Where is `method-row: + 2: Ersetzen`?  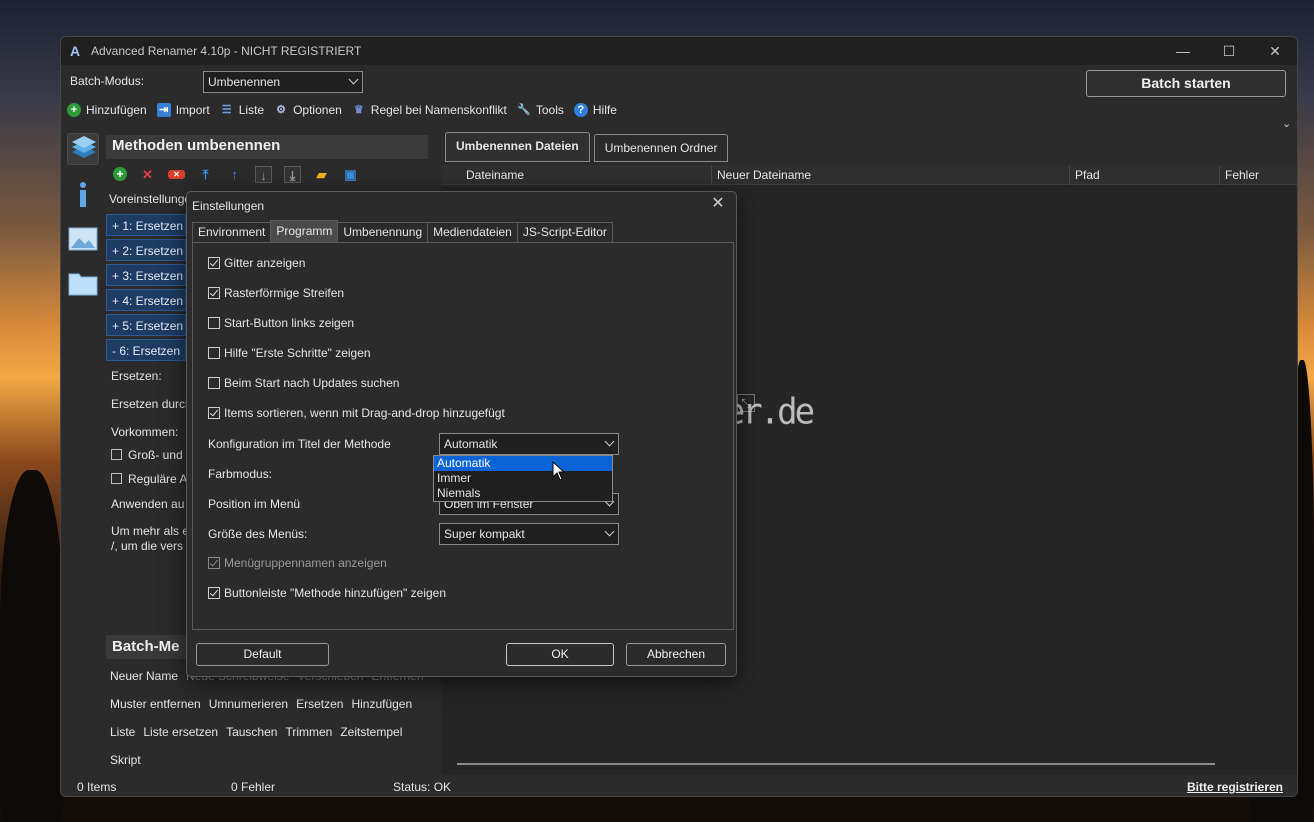 method-row: + 2: Ersetzen is located at coordinates (146, 250).